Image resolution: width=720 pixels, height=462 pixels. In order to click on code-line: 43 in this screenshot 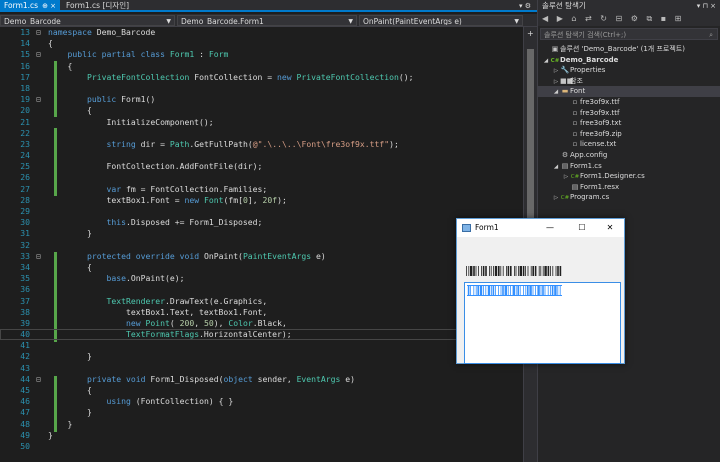, I will do `click(265, 368)`.